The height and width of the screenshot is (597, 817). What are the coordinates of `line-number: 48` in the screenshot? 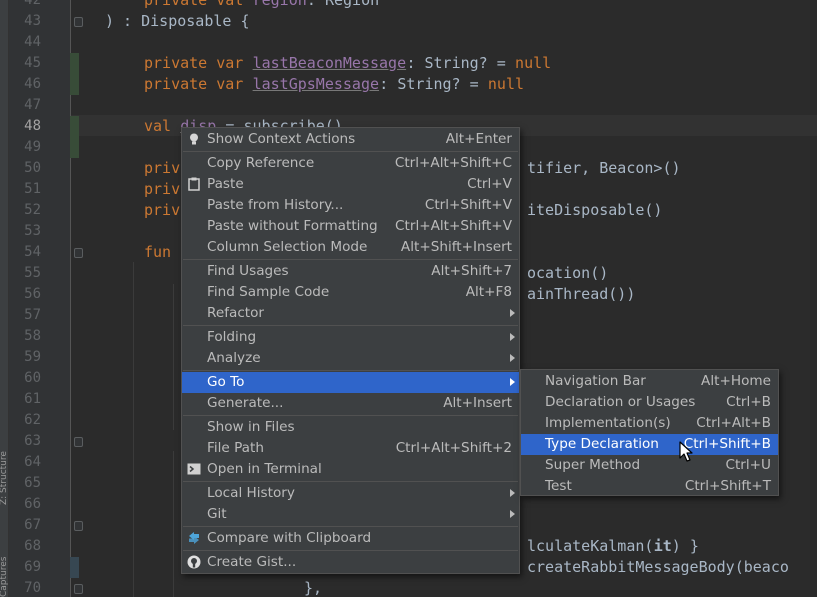 It's located at (32, 126).